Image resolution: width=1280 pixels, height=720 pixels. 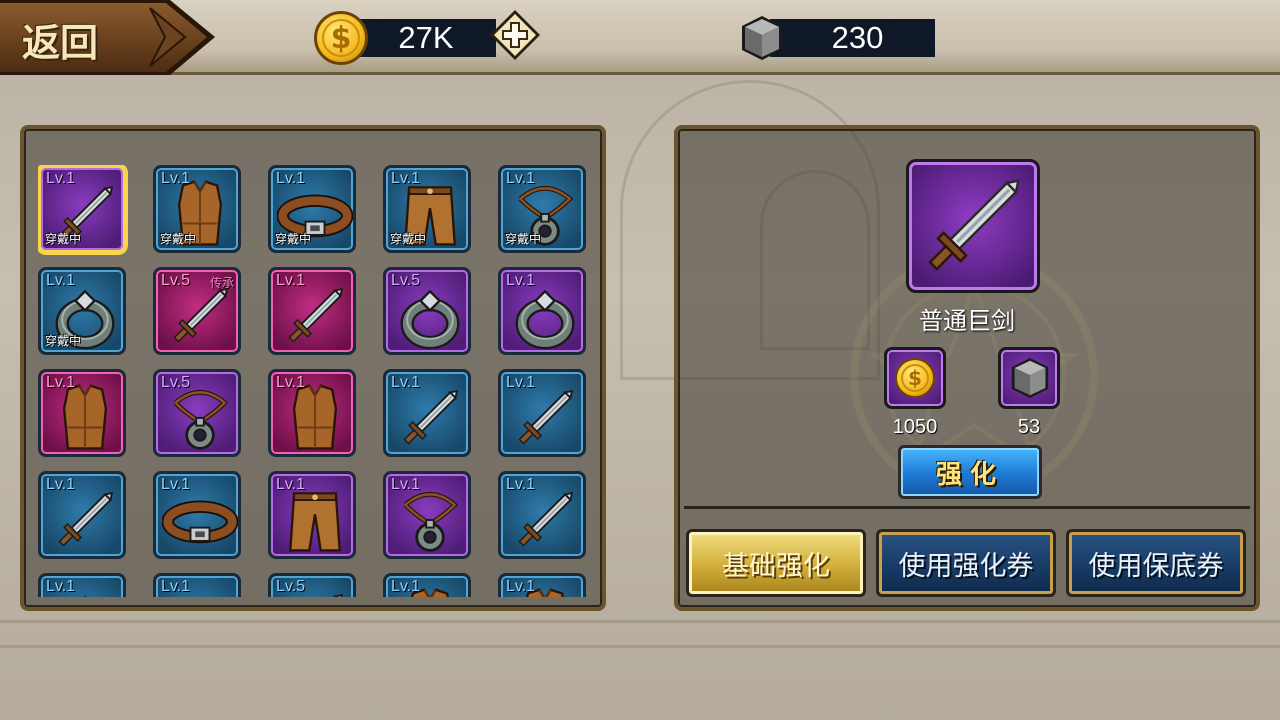 I want to click on stone-amount: 230, so click(x=857, y=37).